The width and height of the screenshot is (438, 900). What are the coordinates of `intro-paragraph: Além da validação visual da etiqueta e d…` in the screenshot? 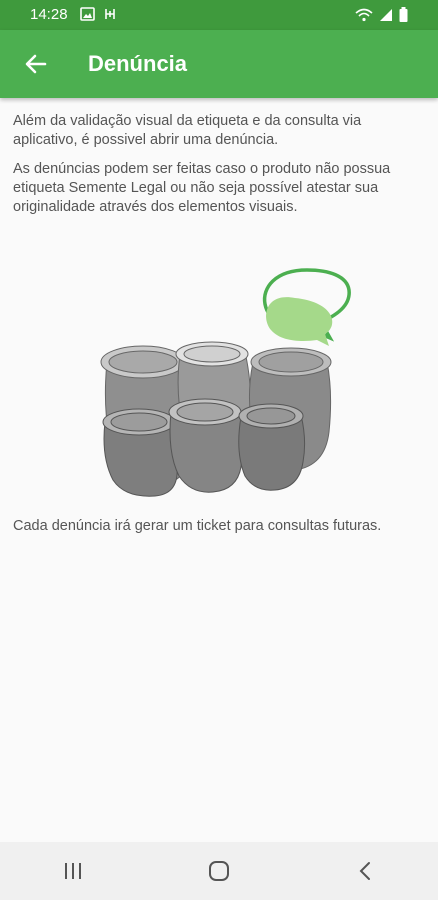 It's located at (187, 130).